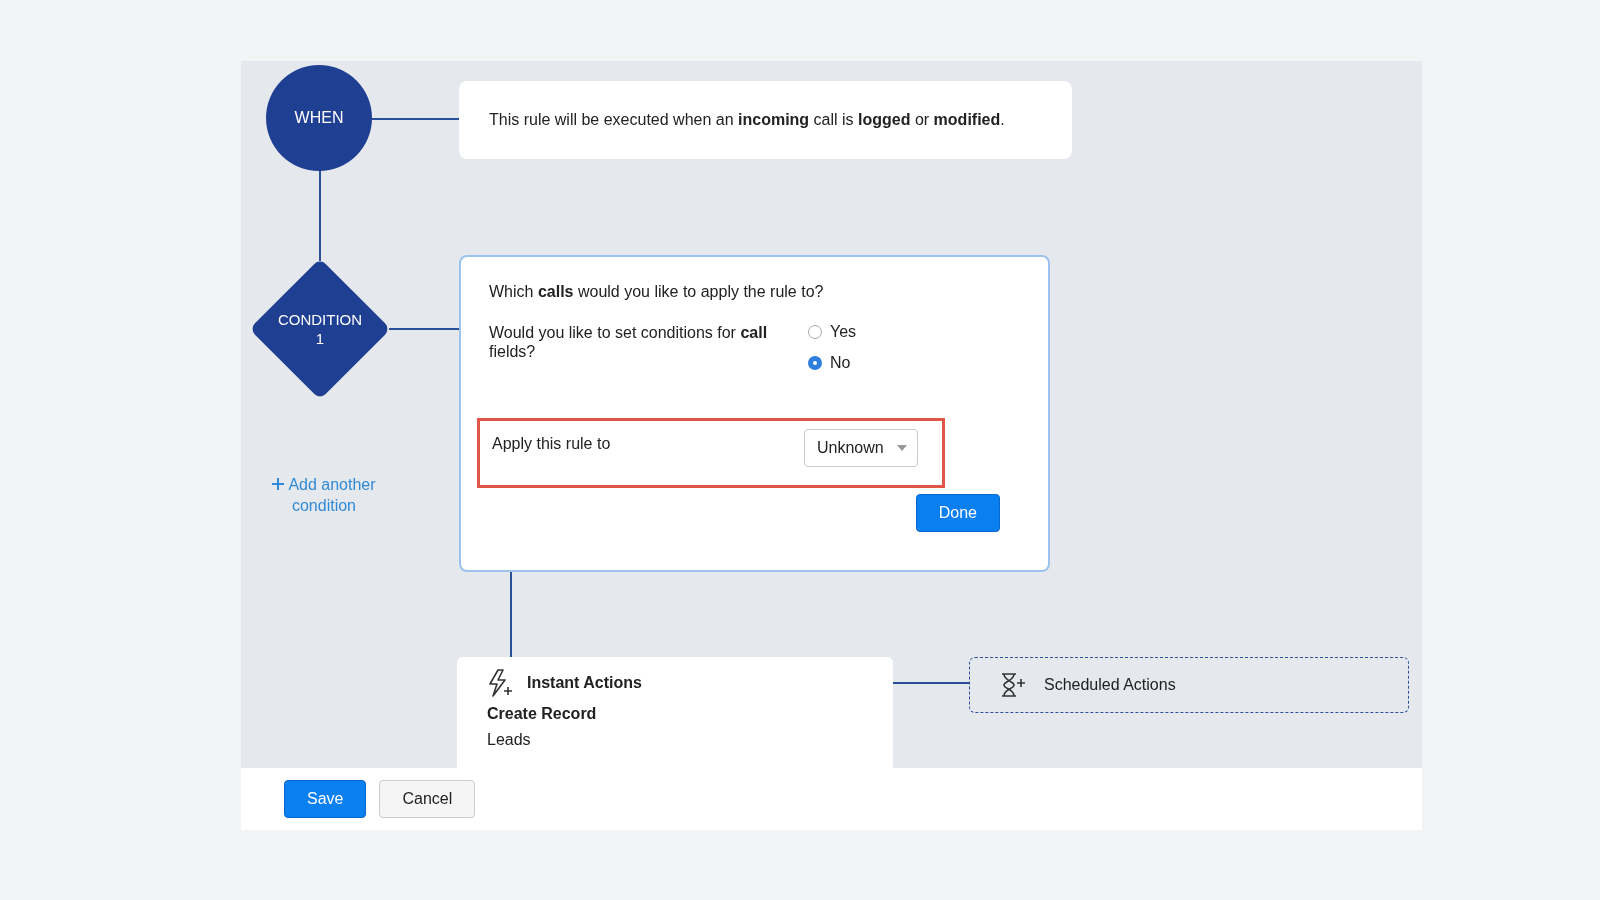  I want to click on caret-icon, so click(902, 448).